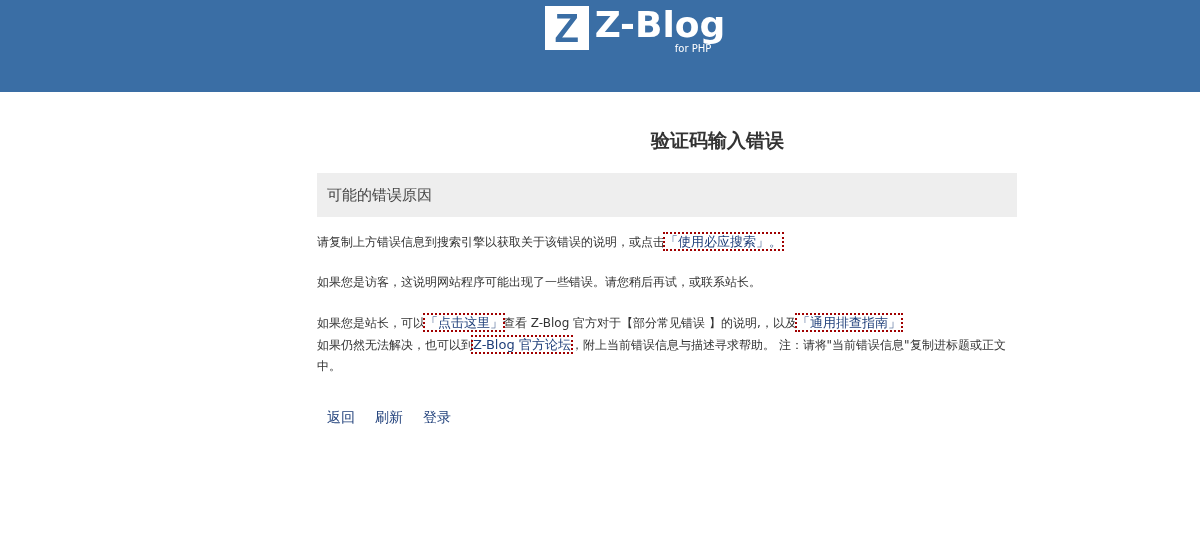  Describe the element at coordinates (550, 242) in the screenshot. I see `paragraph: 请复制上方错误信息到搜索引擎以获取关于该错误的说明，或点击「使用必应搜索」。` at that location.